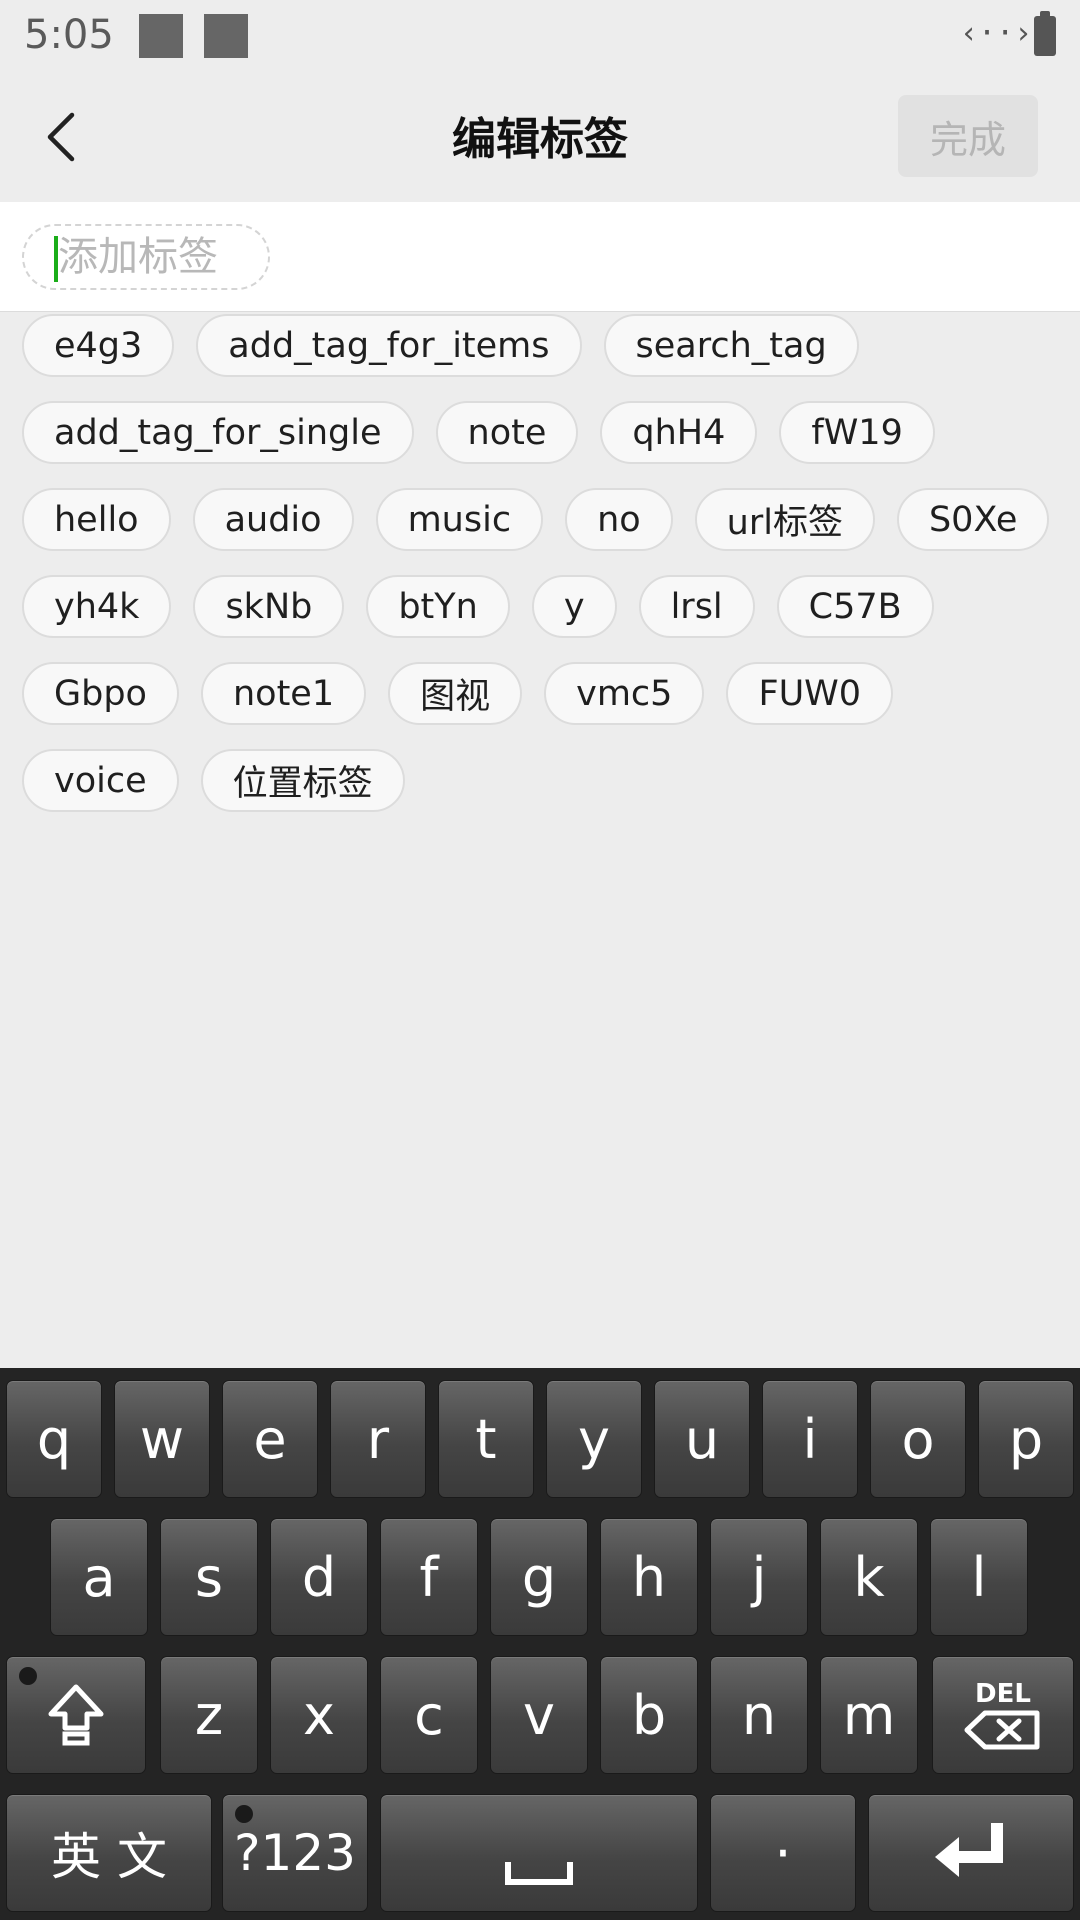 The width and height of the screenshot is (1080, 1920). I want to click on tag-input-container, so click(146, 257).